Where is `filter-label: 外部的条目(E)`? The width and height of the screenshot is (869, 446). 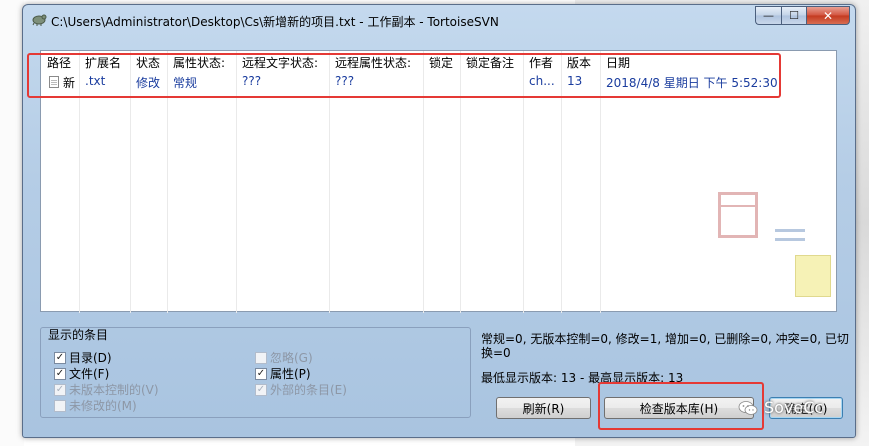 filter-label: 外部的条目(E) is located at coordinates (308, 390).